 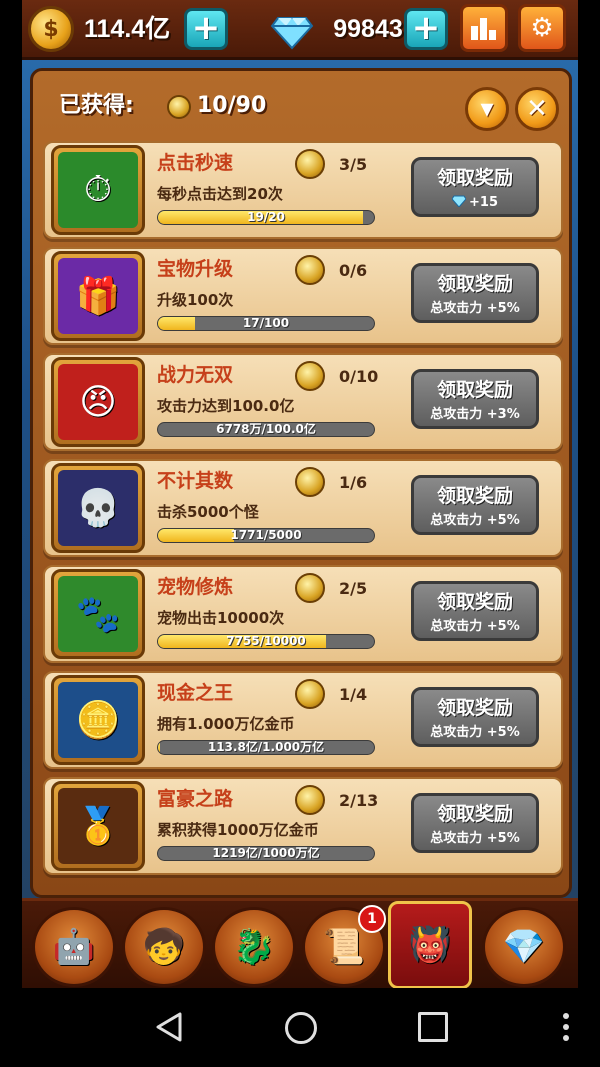 I want to click on achievement-stage: 1/4, so click(x=353, y=694).